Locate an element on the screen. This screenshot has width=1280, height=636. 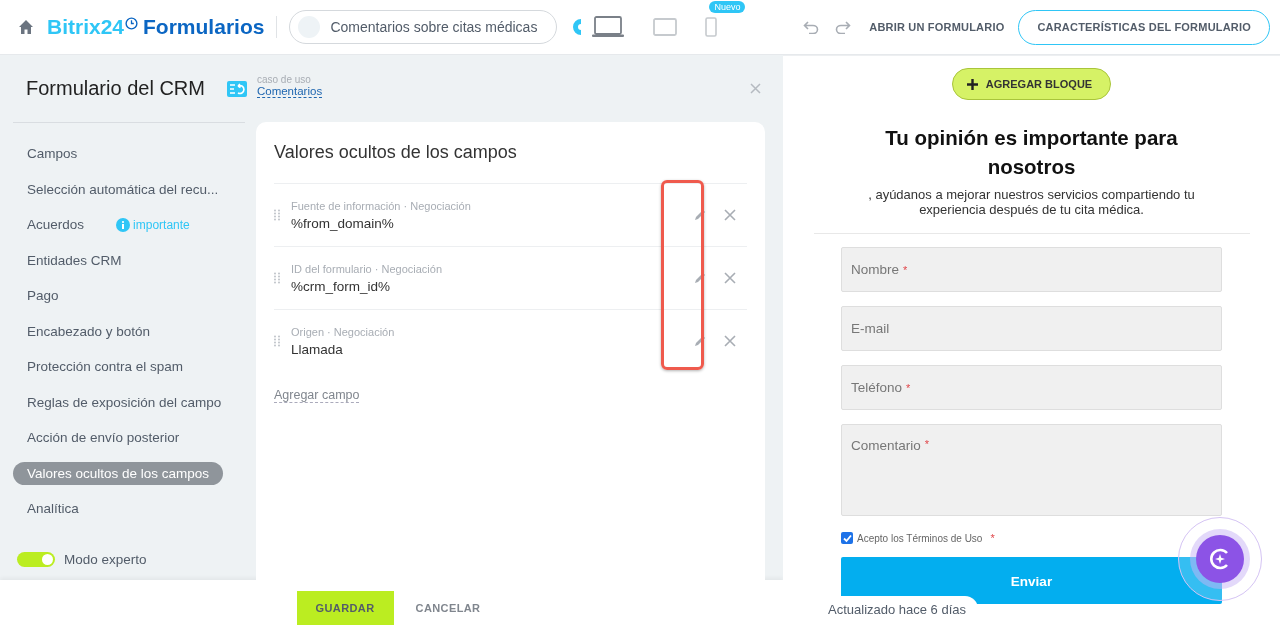
sidebar-item: Acción de envío posterior is located at coordinates (103, 438).